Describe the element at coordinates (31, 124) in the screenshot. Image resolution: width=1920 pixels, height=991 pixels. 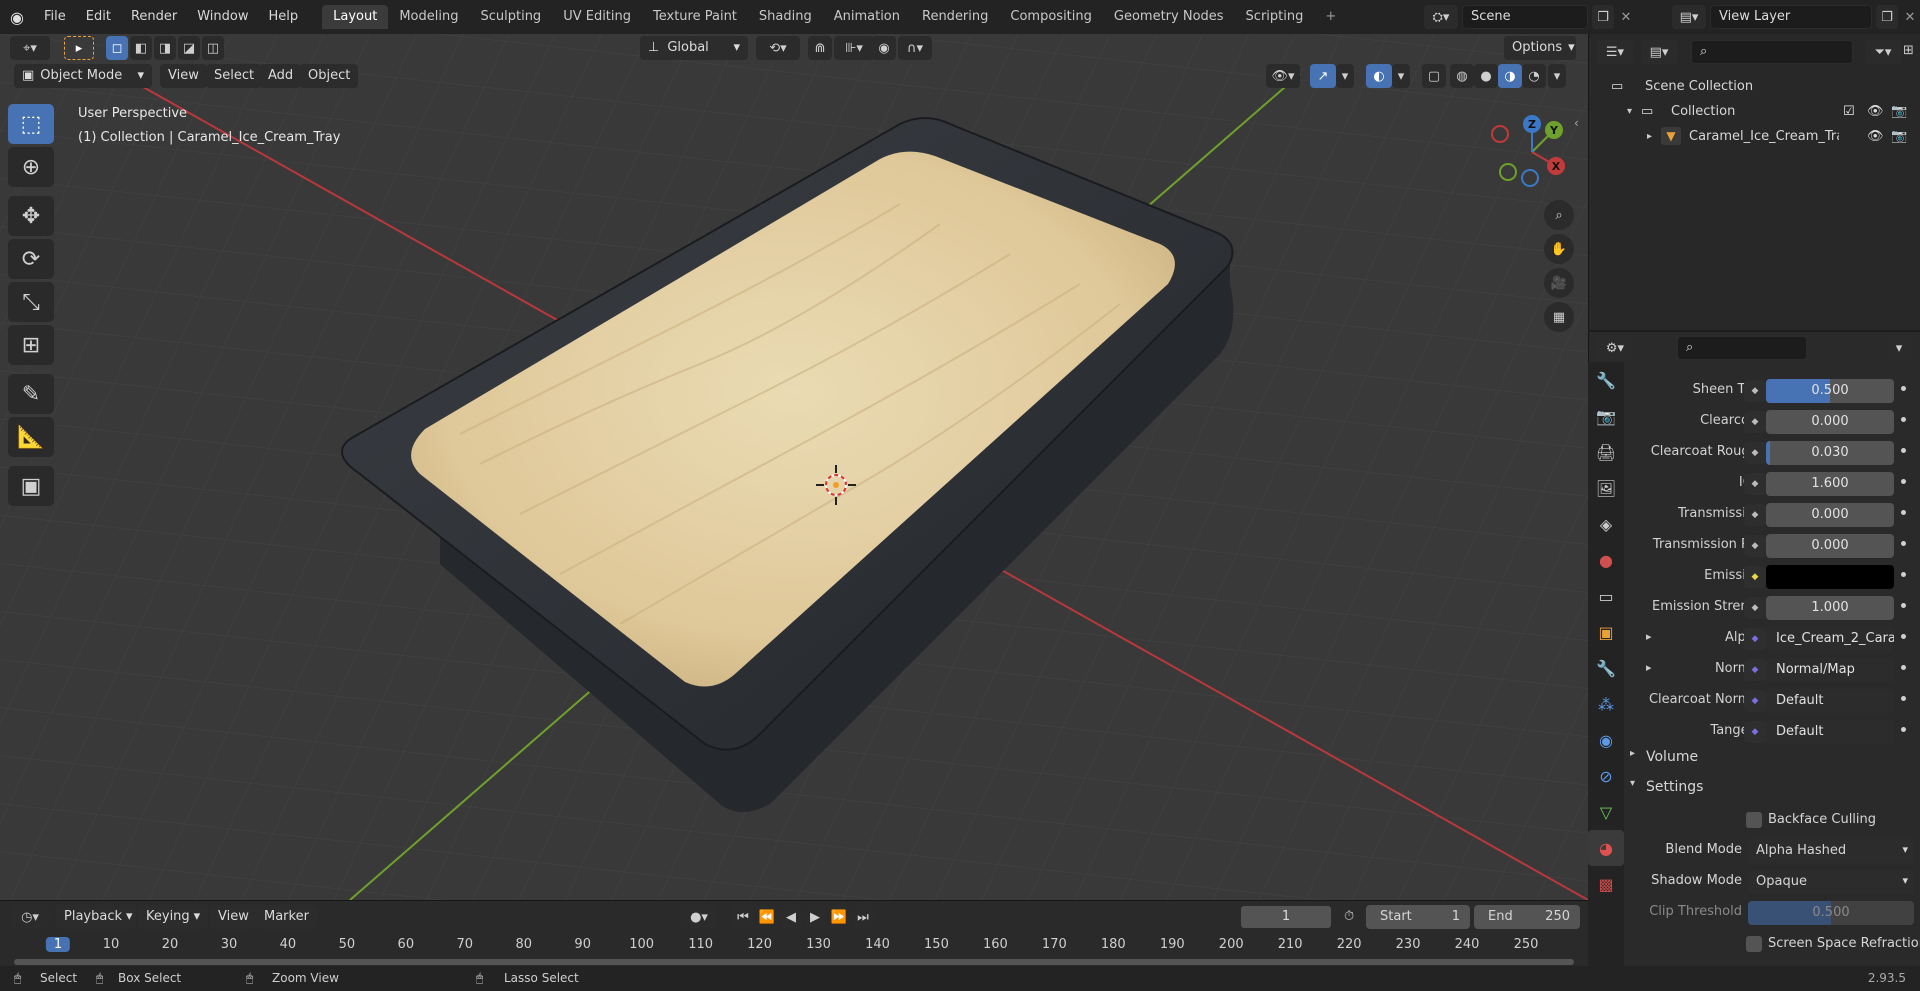
I see `select-box-tool-icon: ⬚` at that location.